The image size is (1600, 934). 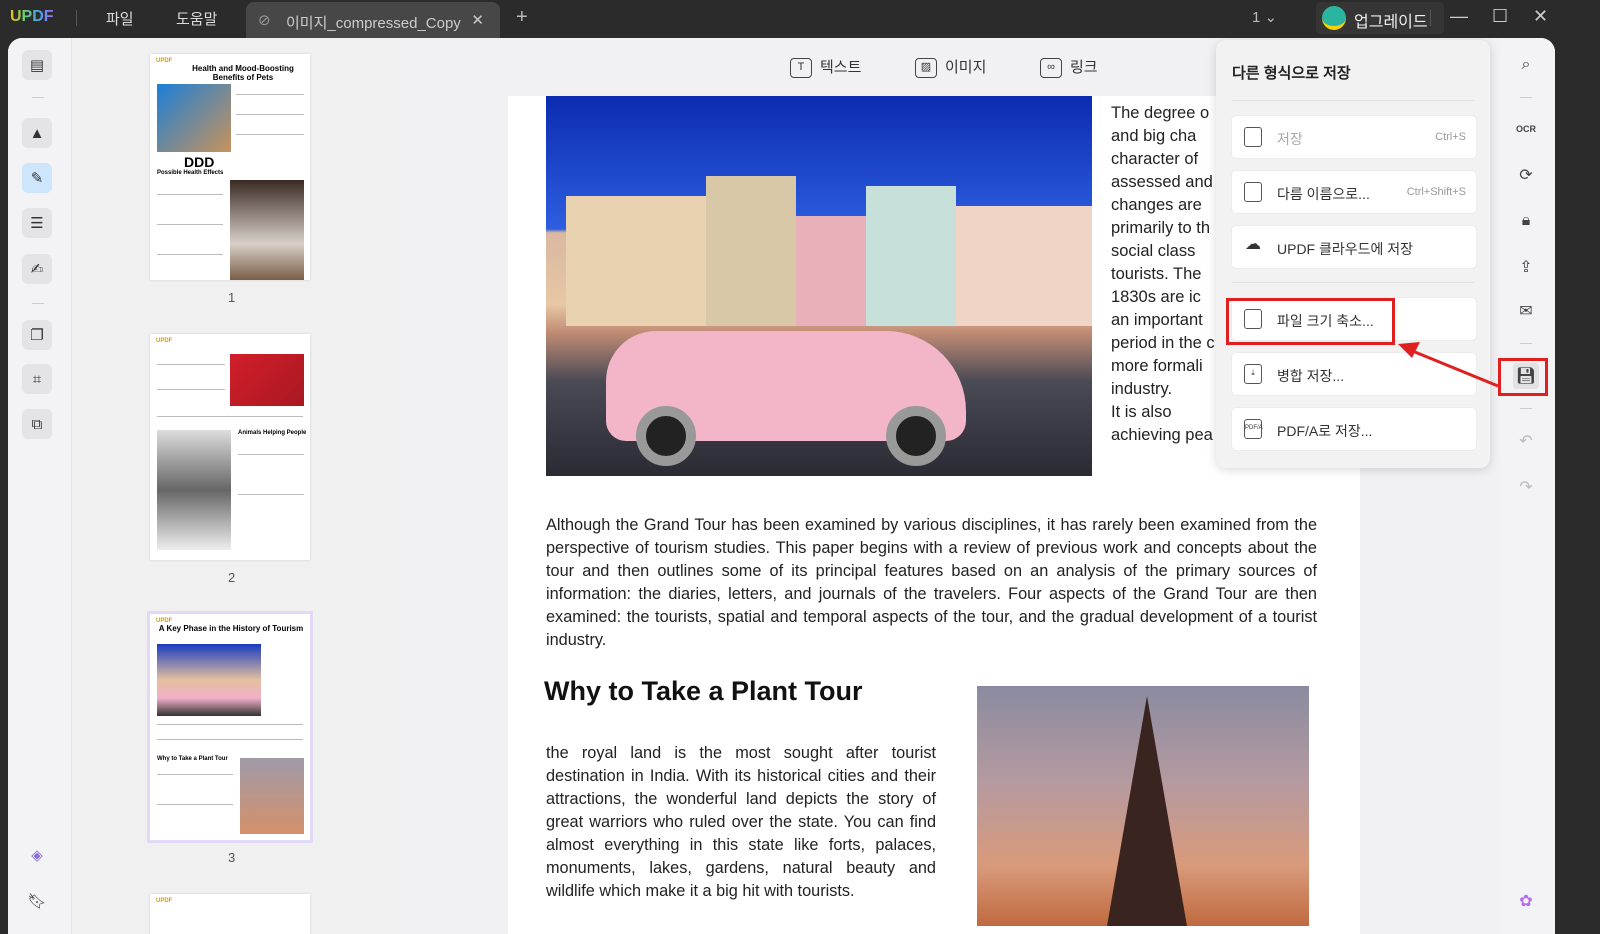 What do you see at coordinates (196, 18) in the screenshot?
I see `menu-help: 도움말` at bounding box center [196, 18].